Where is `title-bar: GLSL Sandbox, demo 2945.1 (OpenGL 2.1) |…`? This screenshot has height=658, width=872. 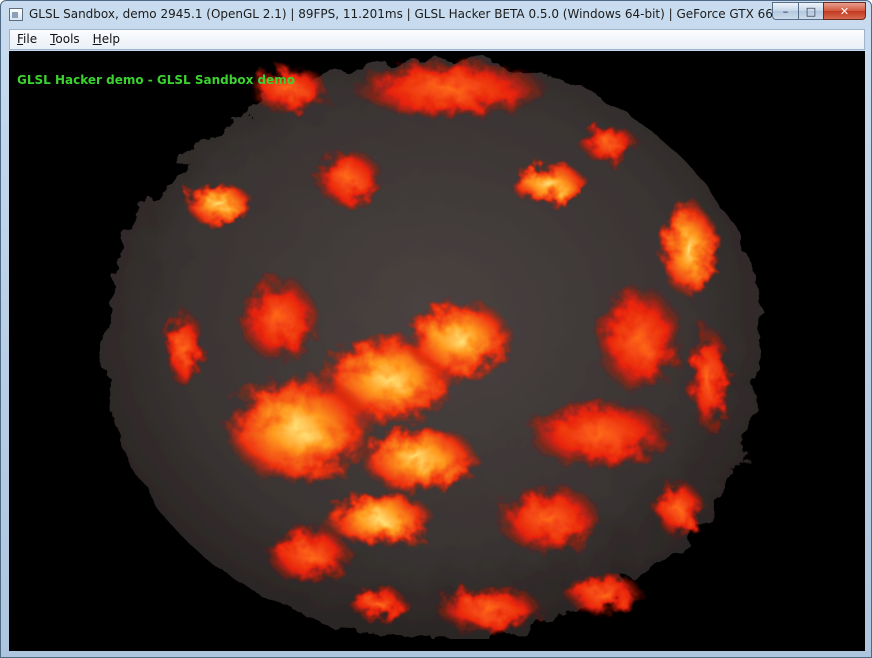 title-bar: GLSL Sandbox, demo 2945.1 (OpenGL 2.1) |… is located at coordinates (436, 15).